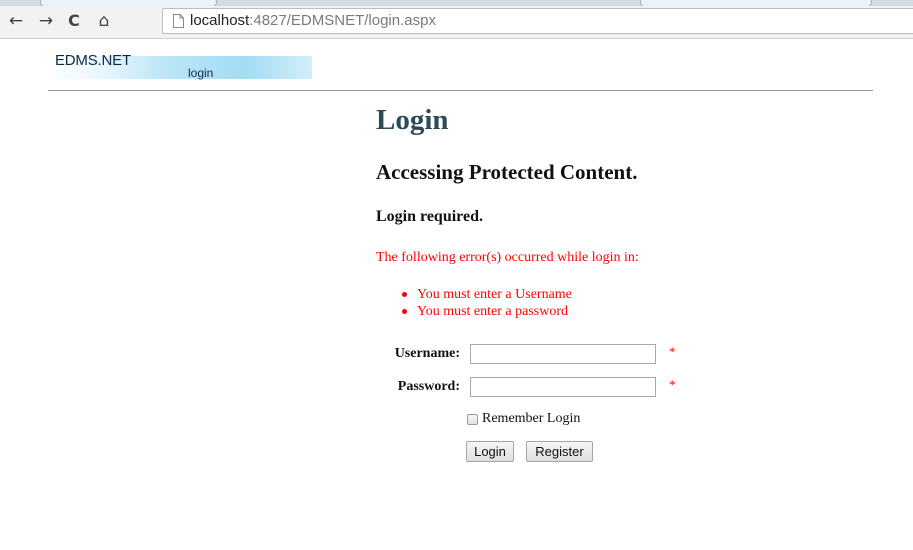 The width and height of the screenshot is (913, 550). I want to click on header-divider, so click(460, 90).